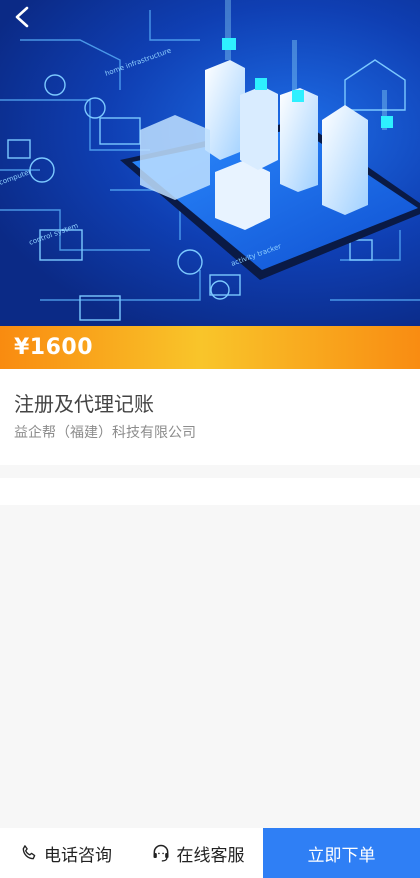 This screenshot has width=420, height=878. What do you see at coordinates (22, 17) in the screenshot?
I see `chevron-left-icon` at bounding box center [22, 17].